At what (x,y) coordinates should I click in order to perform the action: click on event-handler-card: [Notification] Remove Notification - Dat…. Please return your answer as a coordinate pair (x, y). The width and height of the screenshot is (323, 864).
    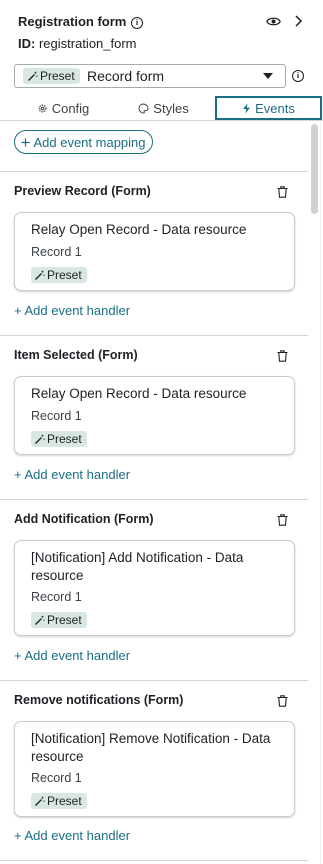
    Looking at the image, I should click on (154, 769).